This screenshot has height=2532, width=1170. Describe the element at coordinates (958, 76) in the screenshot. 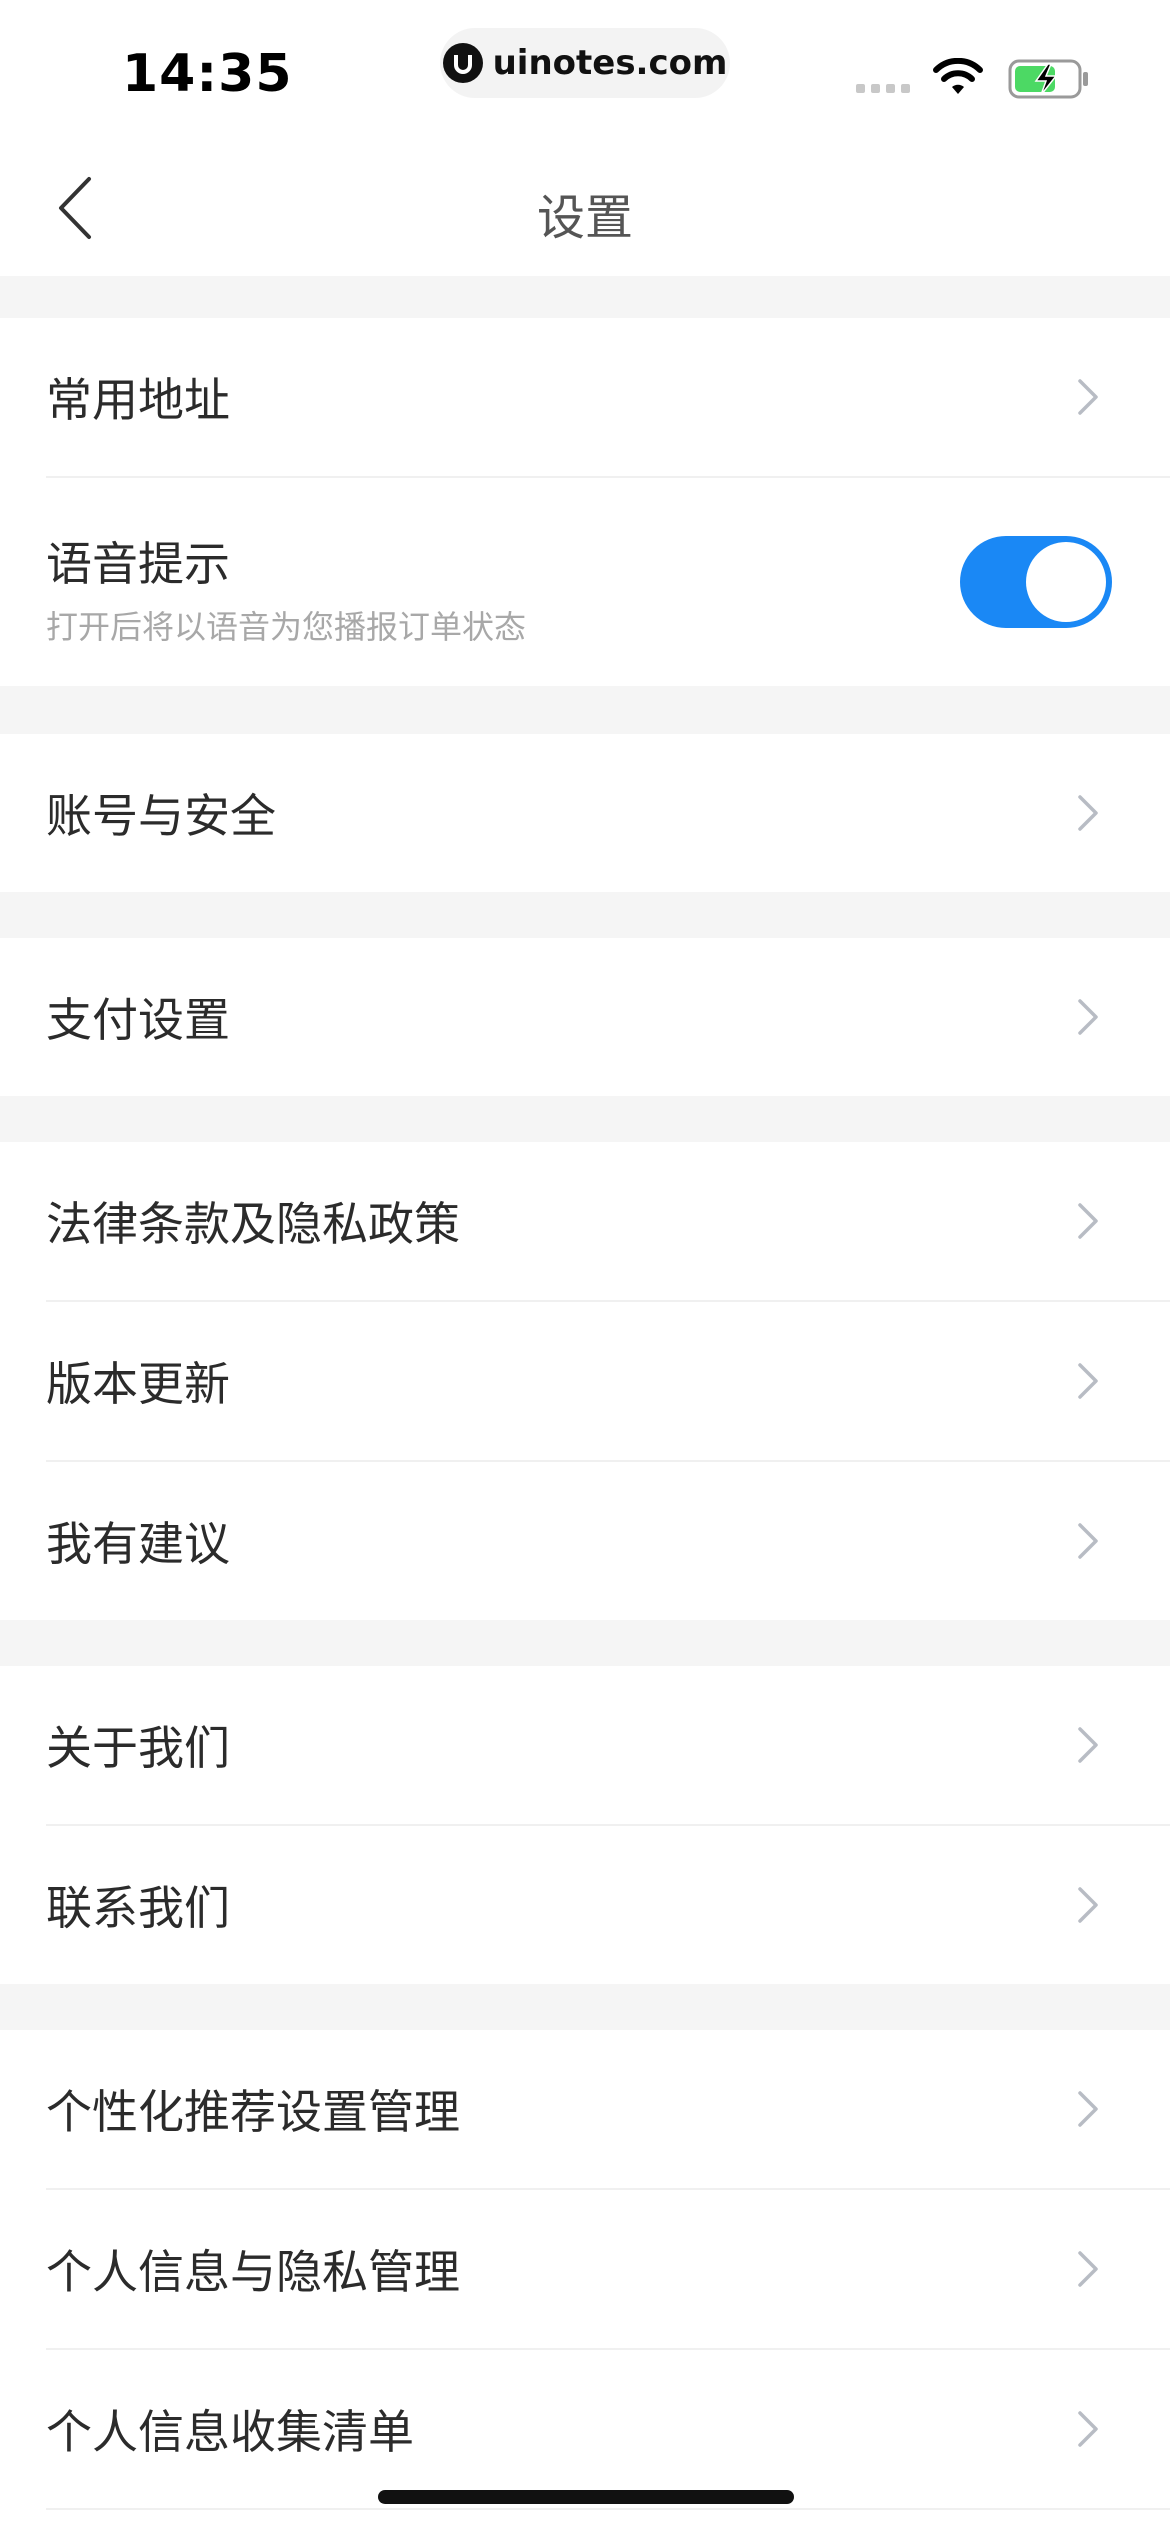

I see `wifi-icon` at that location.